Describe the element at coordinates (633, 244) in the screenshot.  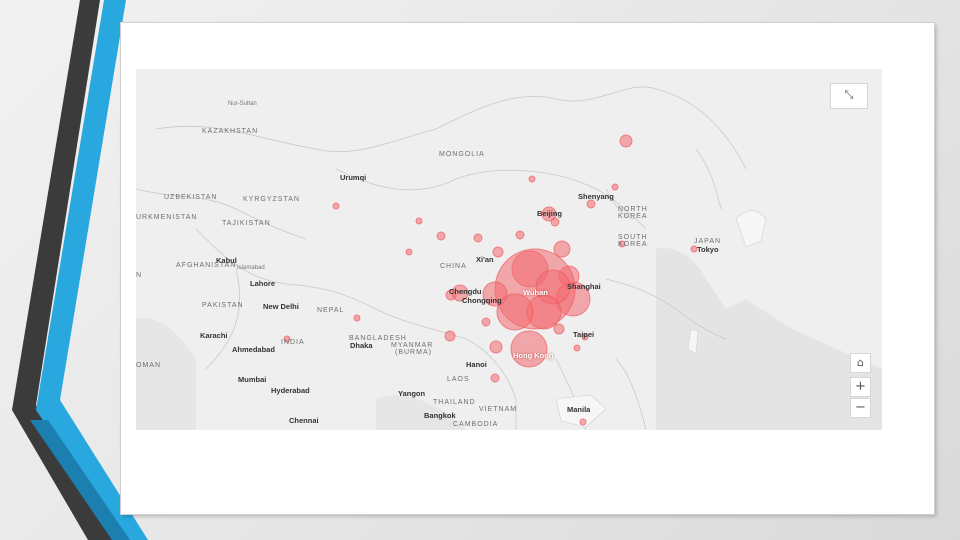
I see `label-south-korea: KOREA` at that location.